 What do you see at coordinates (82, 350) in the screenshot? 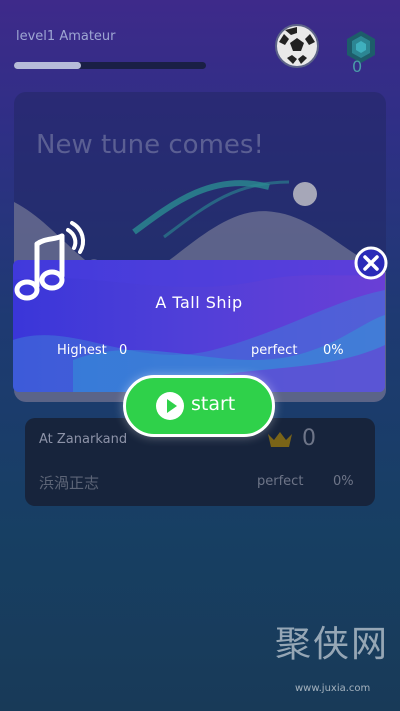
I see `highest-label: Highest` at bounding box center [82, 350].